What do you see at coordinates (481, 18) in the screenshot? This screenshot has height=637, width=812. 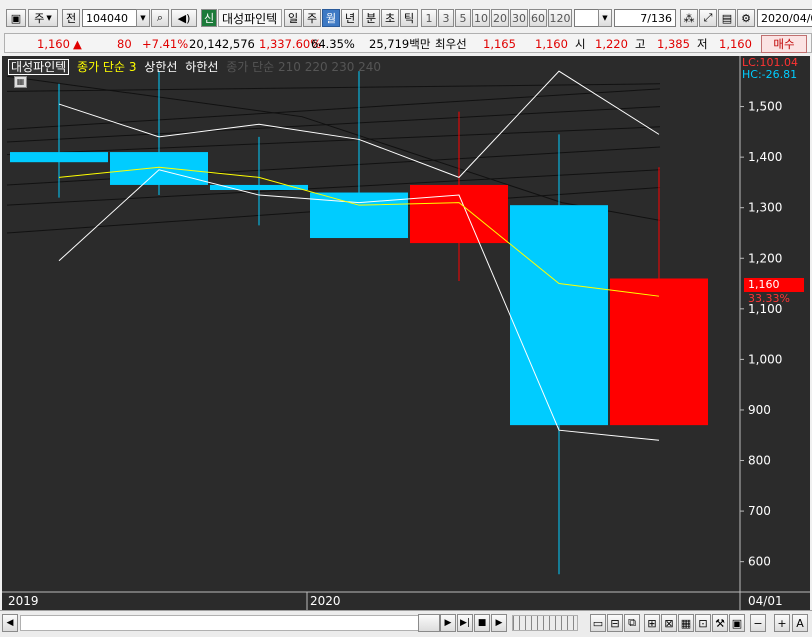 I see `interval-10: 10` at bounding box center [481, 18].